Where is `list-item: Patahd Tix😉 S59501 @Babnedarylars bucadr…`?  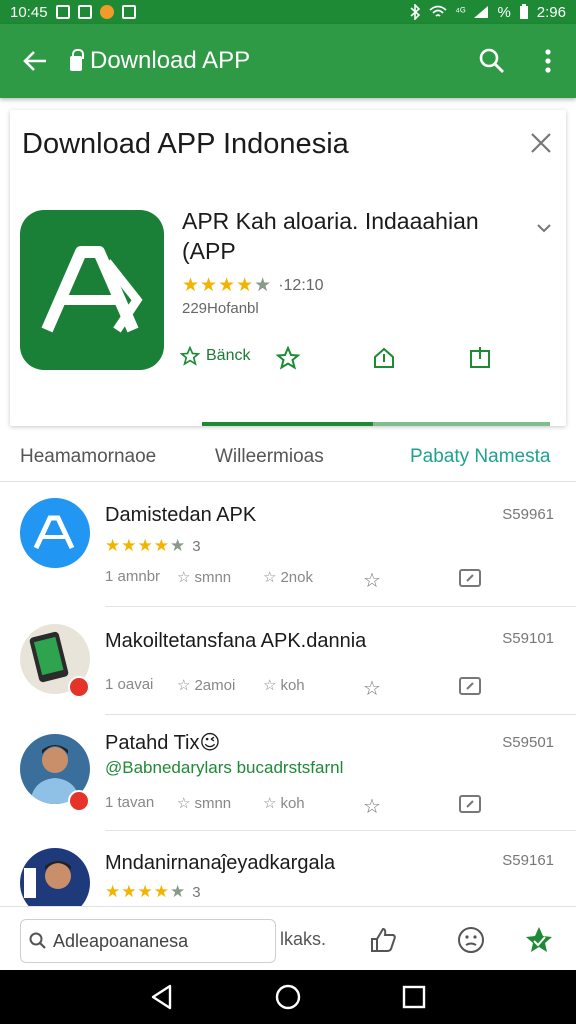
list-item: Patahd Tix😉 S59501 @Babnedarylars bucadr… is located at coordinates (288, 774).